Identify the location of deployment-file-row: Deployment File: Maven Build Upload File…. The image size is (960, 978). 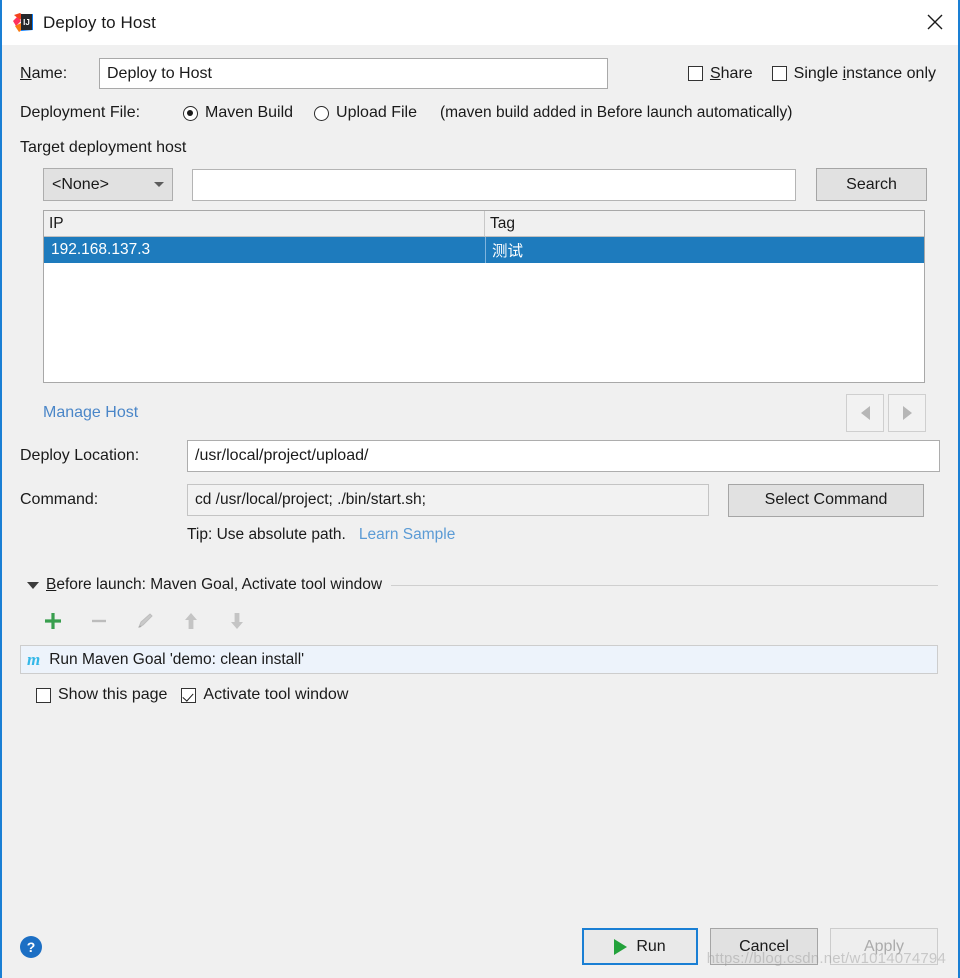
(480, 113).